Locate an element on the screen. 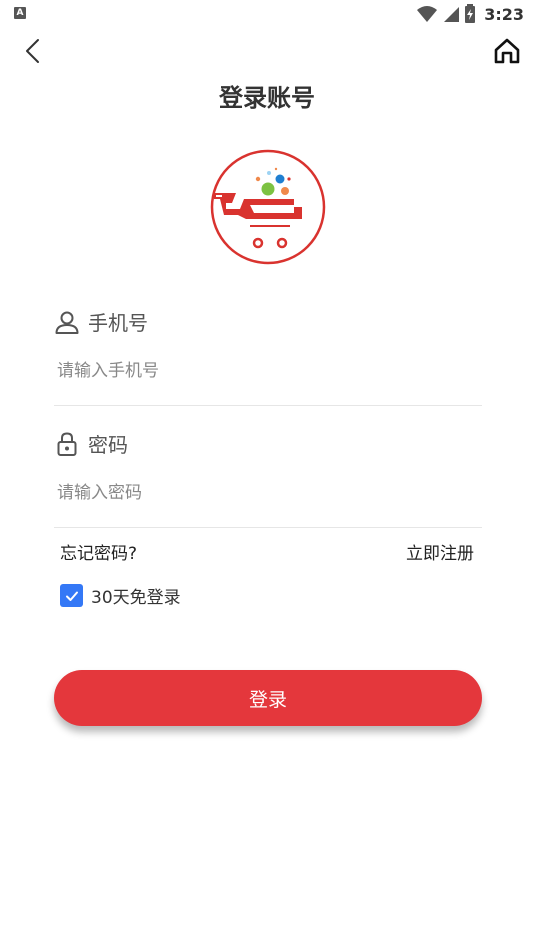 Image resolution: width=534 pixels, height=950 pixels. status-right: 3:23 is located at coordinates (470, 14).